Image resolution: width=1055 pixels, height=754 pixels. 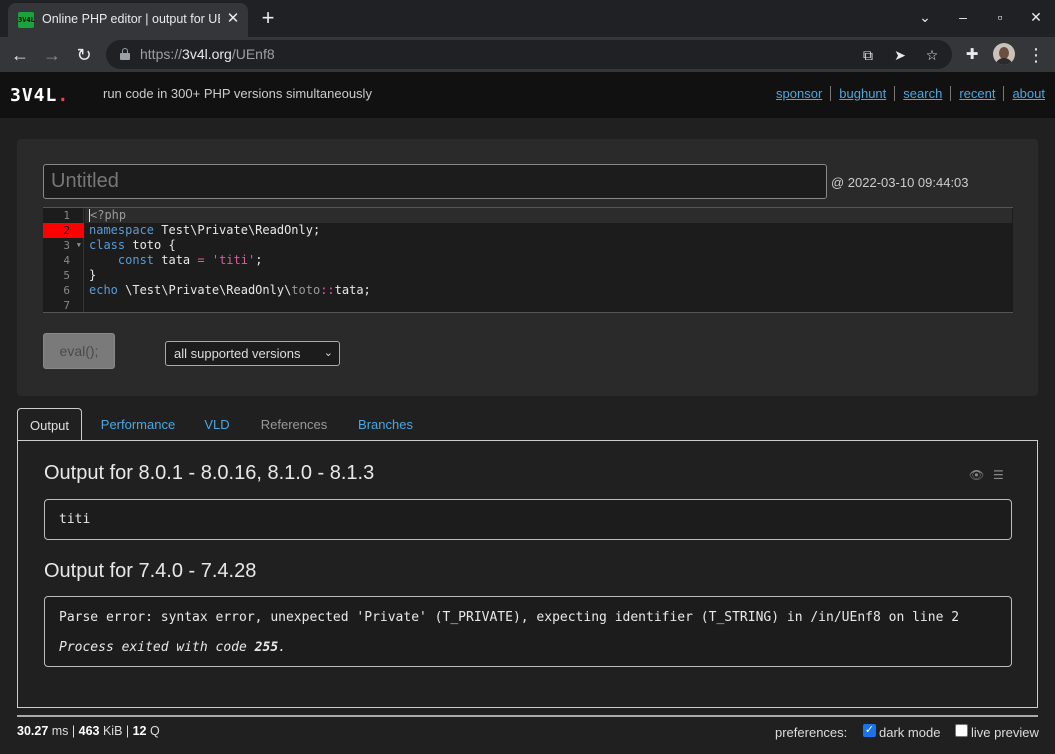 I want to click on code-line: }, so click(x=93, y=275).